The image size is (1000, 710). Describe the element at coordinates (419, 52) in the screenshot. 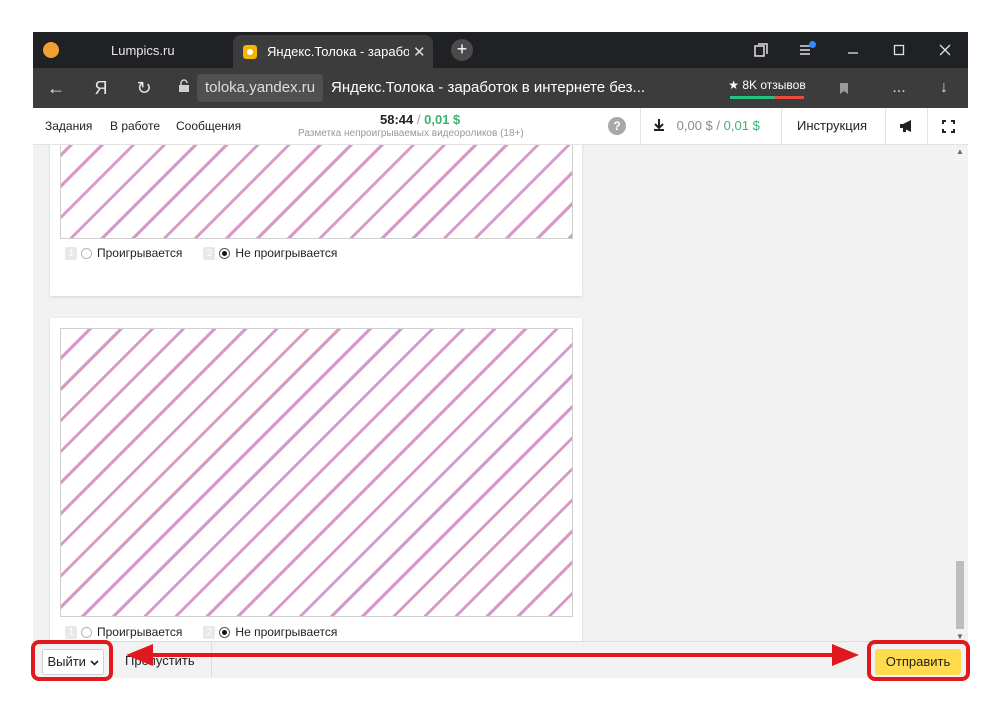

I see `close-tab-icon: ✕` at that location.